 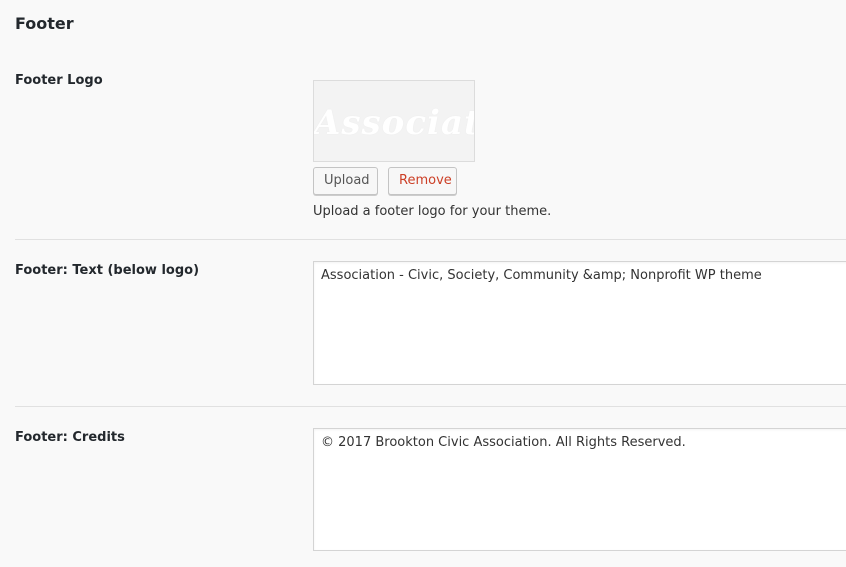 What do you see at coordinates (44, 23) in the screenshot?
I see `section-title: Footer` at bounding box center [44, 23].